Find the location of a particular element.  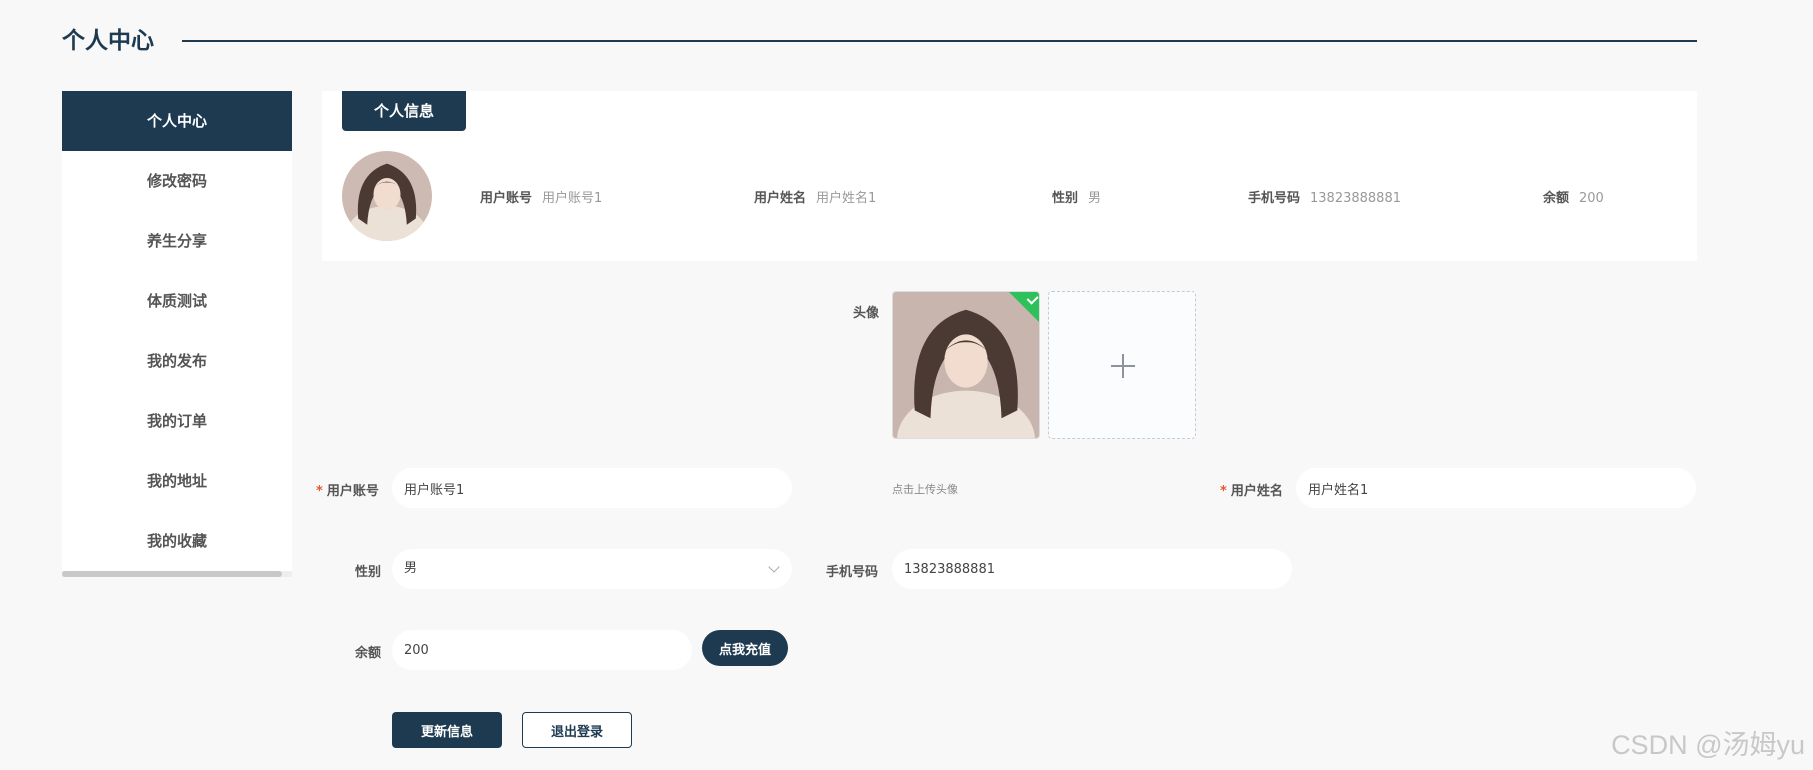

uploaded-avatar-thumbnail is located at coordinates (966, 365).